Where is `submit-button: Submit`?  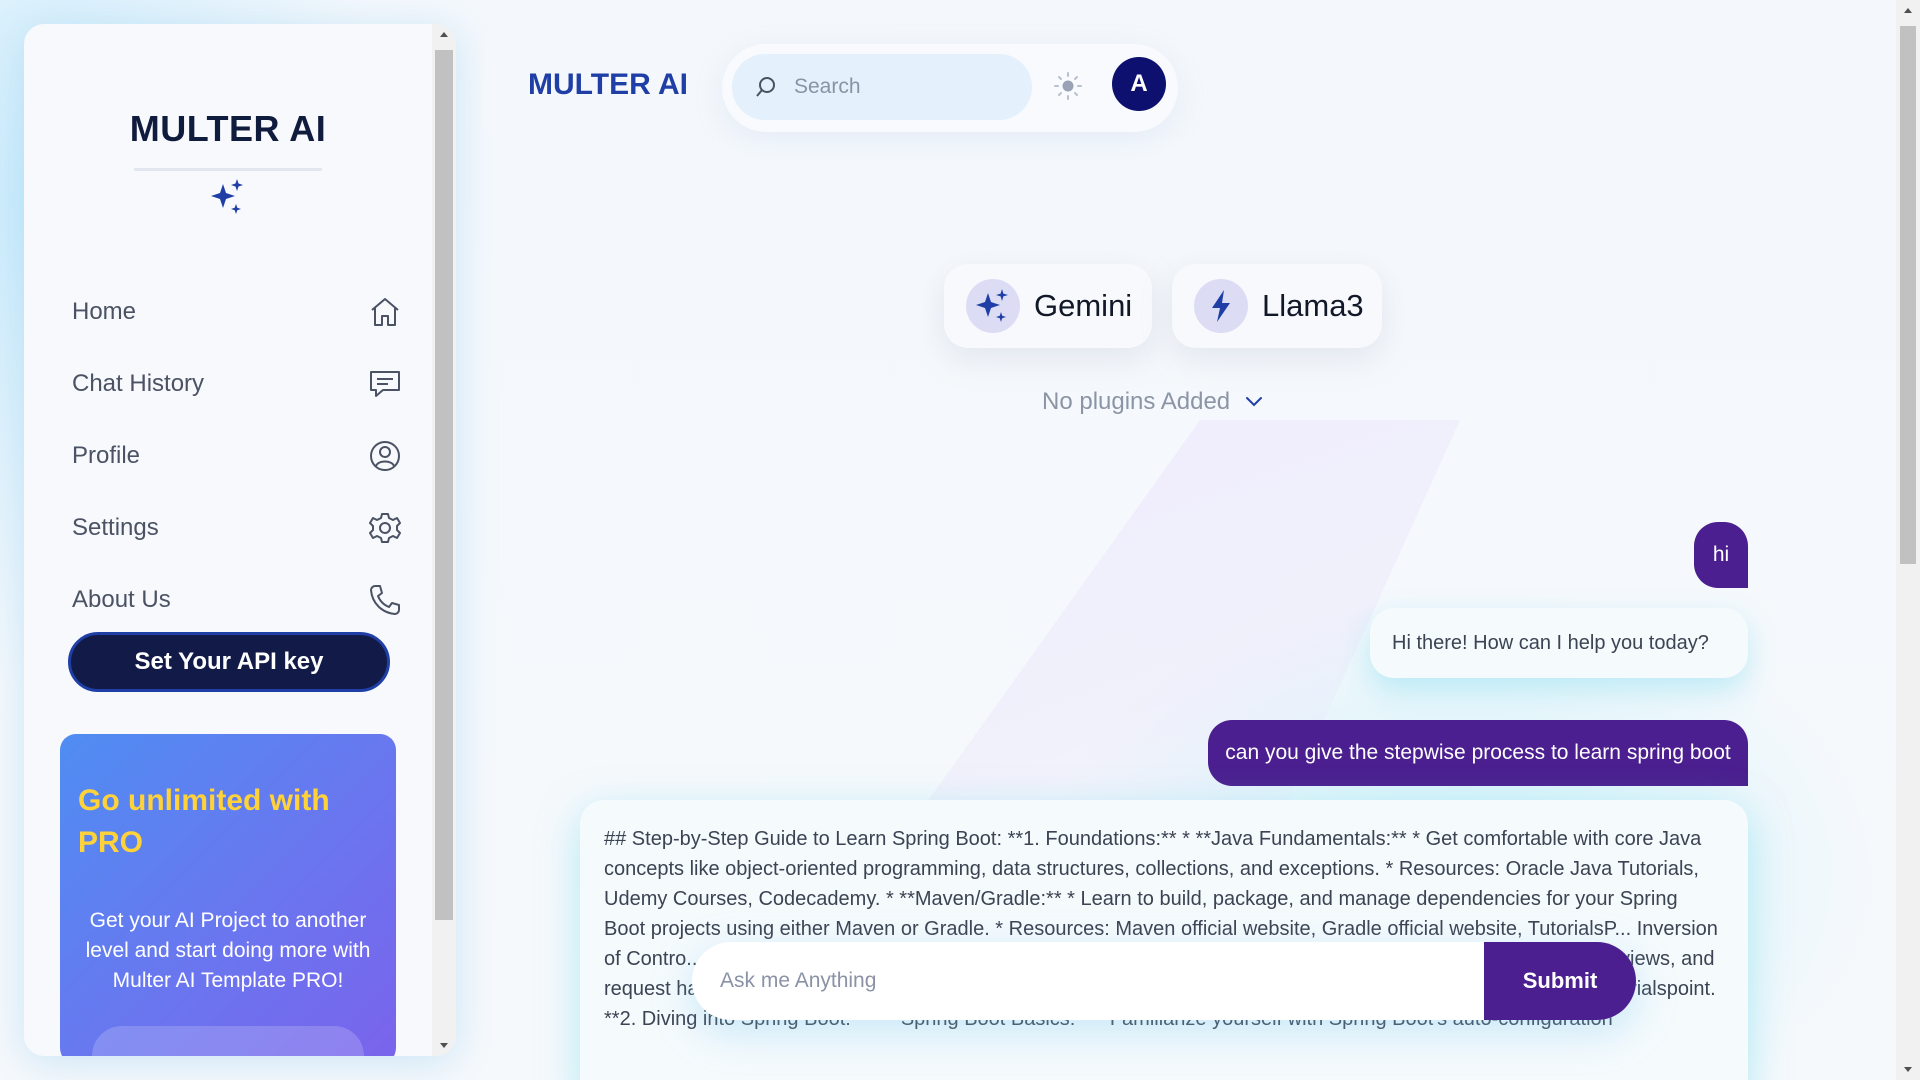
submit-button: Submit is located at coordinates (1560, 981).